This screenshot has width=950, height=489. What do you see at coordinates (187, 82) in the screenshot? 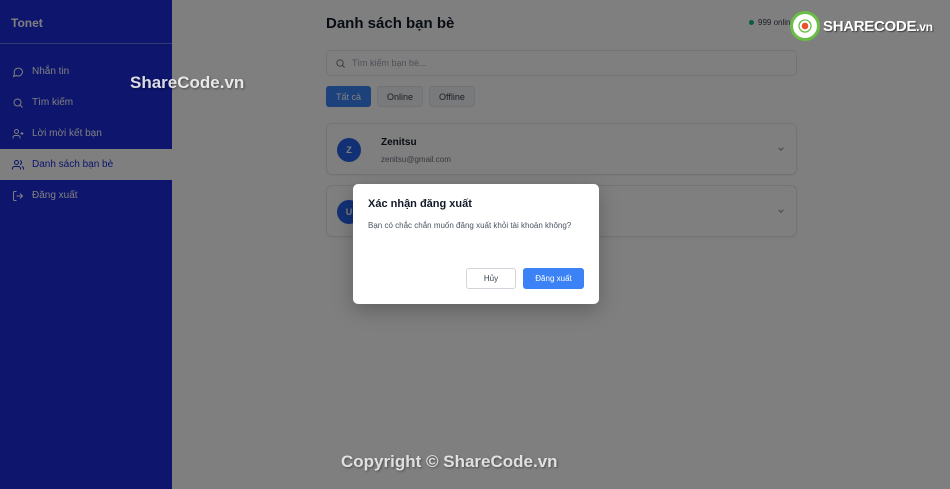
I see `watermark-top: ShareCode.vn` at bounding box center [187, 82].